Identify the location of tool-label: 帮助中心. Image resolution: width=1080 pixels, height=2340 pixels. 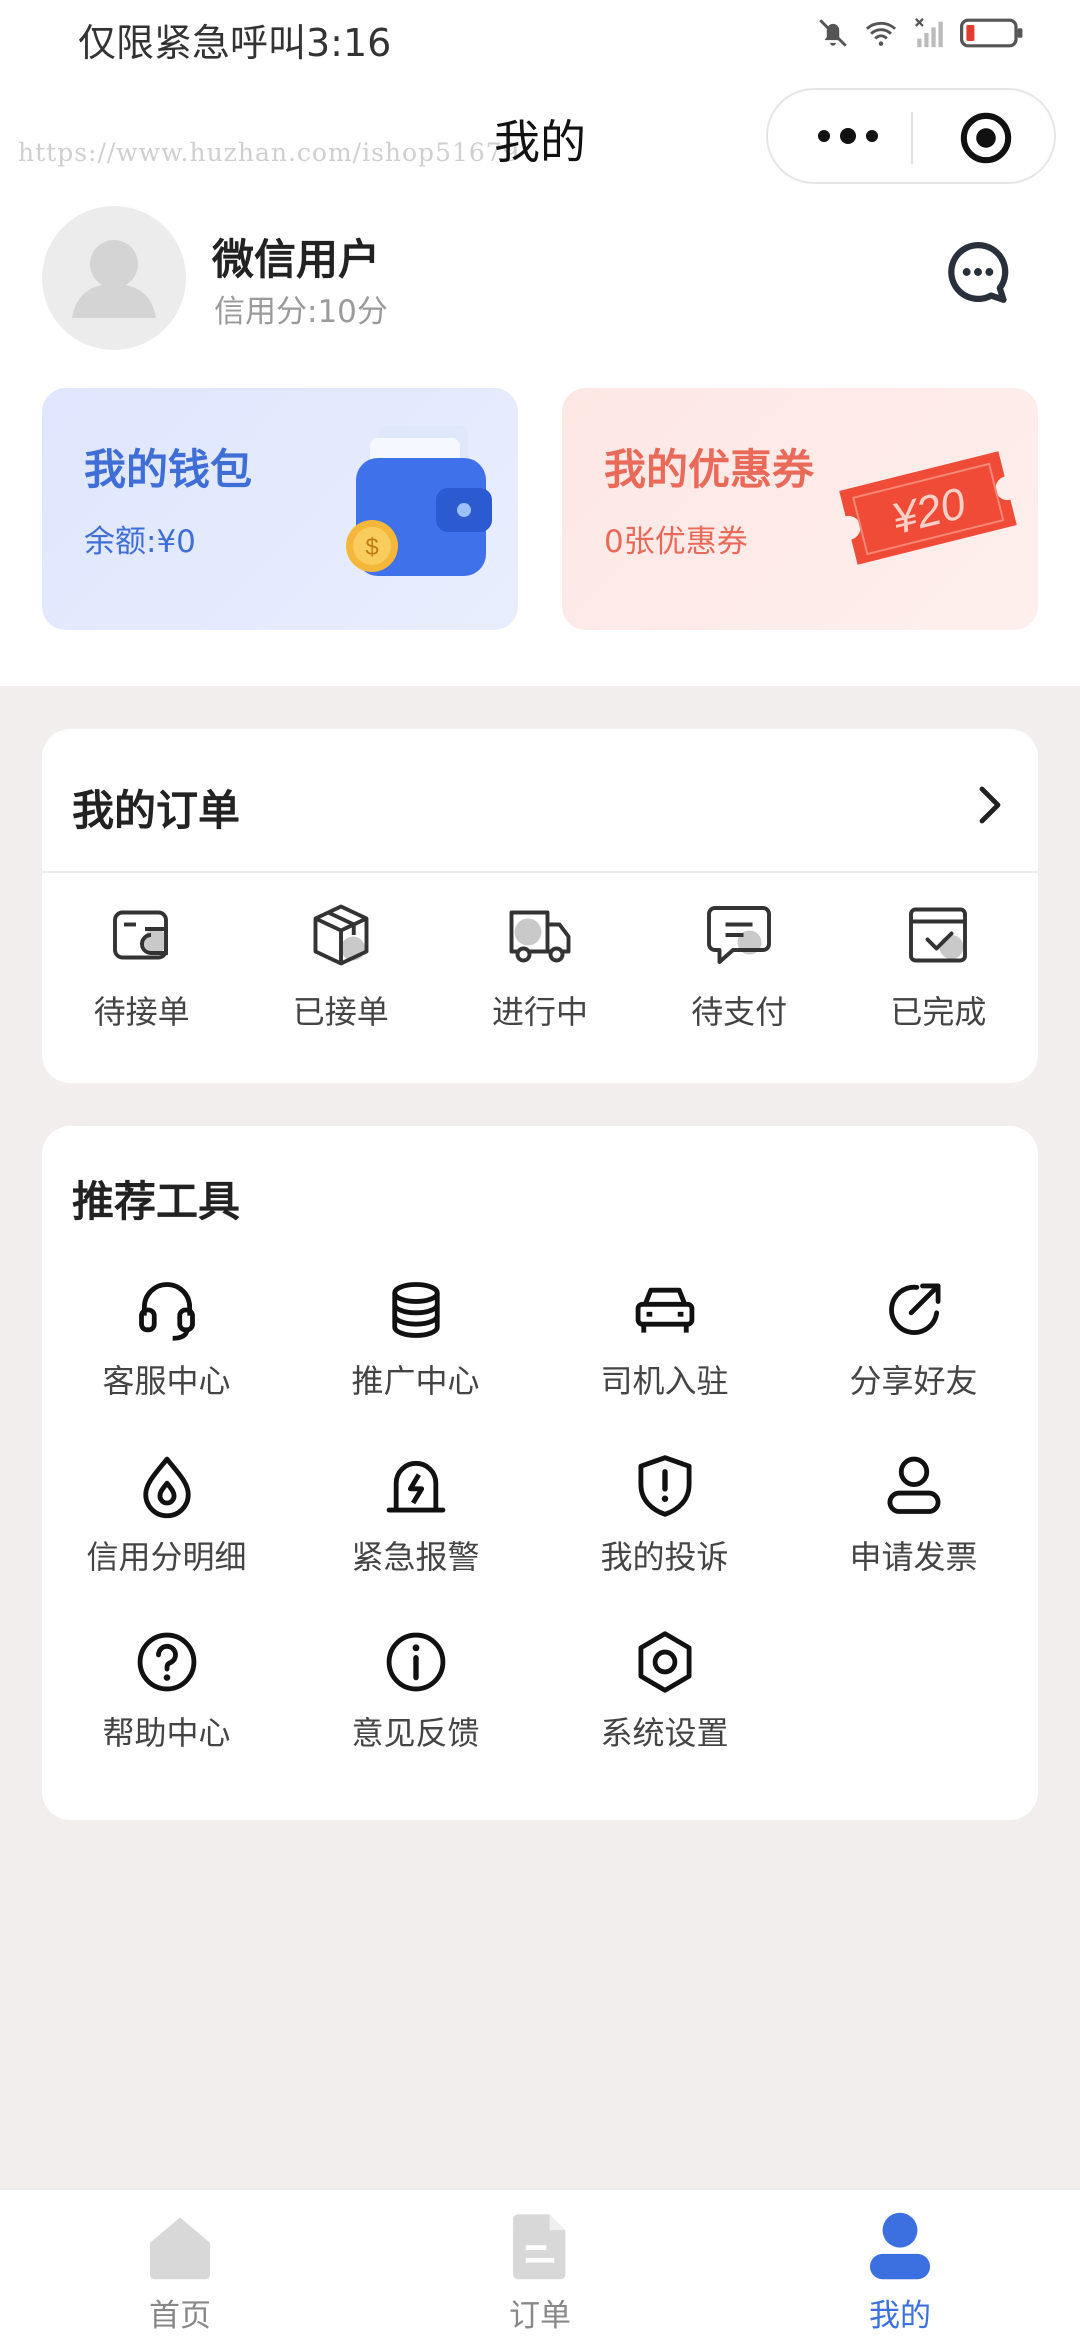
(166, 1733).